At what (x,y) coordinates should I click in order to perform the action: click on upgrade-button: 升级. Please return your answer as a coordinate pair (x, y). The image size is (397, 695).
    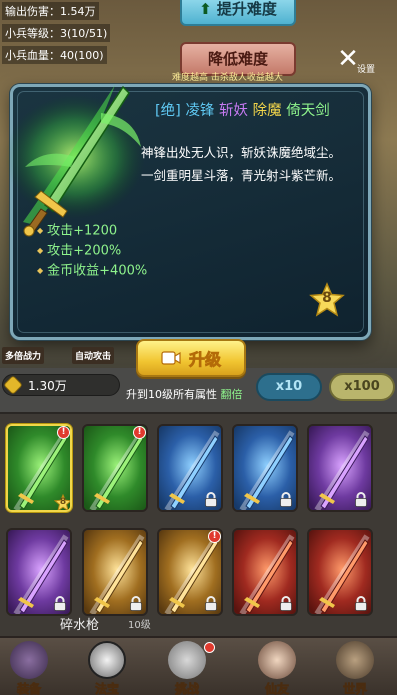
    Looking at the image, I should click on (191, 358).